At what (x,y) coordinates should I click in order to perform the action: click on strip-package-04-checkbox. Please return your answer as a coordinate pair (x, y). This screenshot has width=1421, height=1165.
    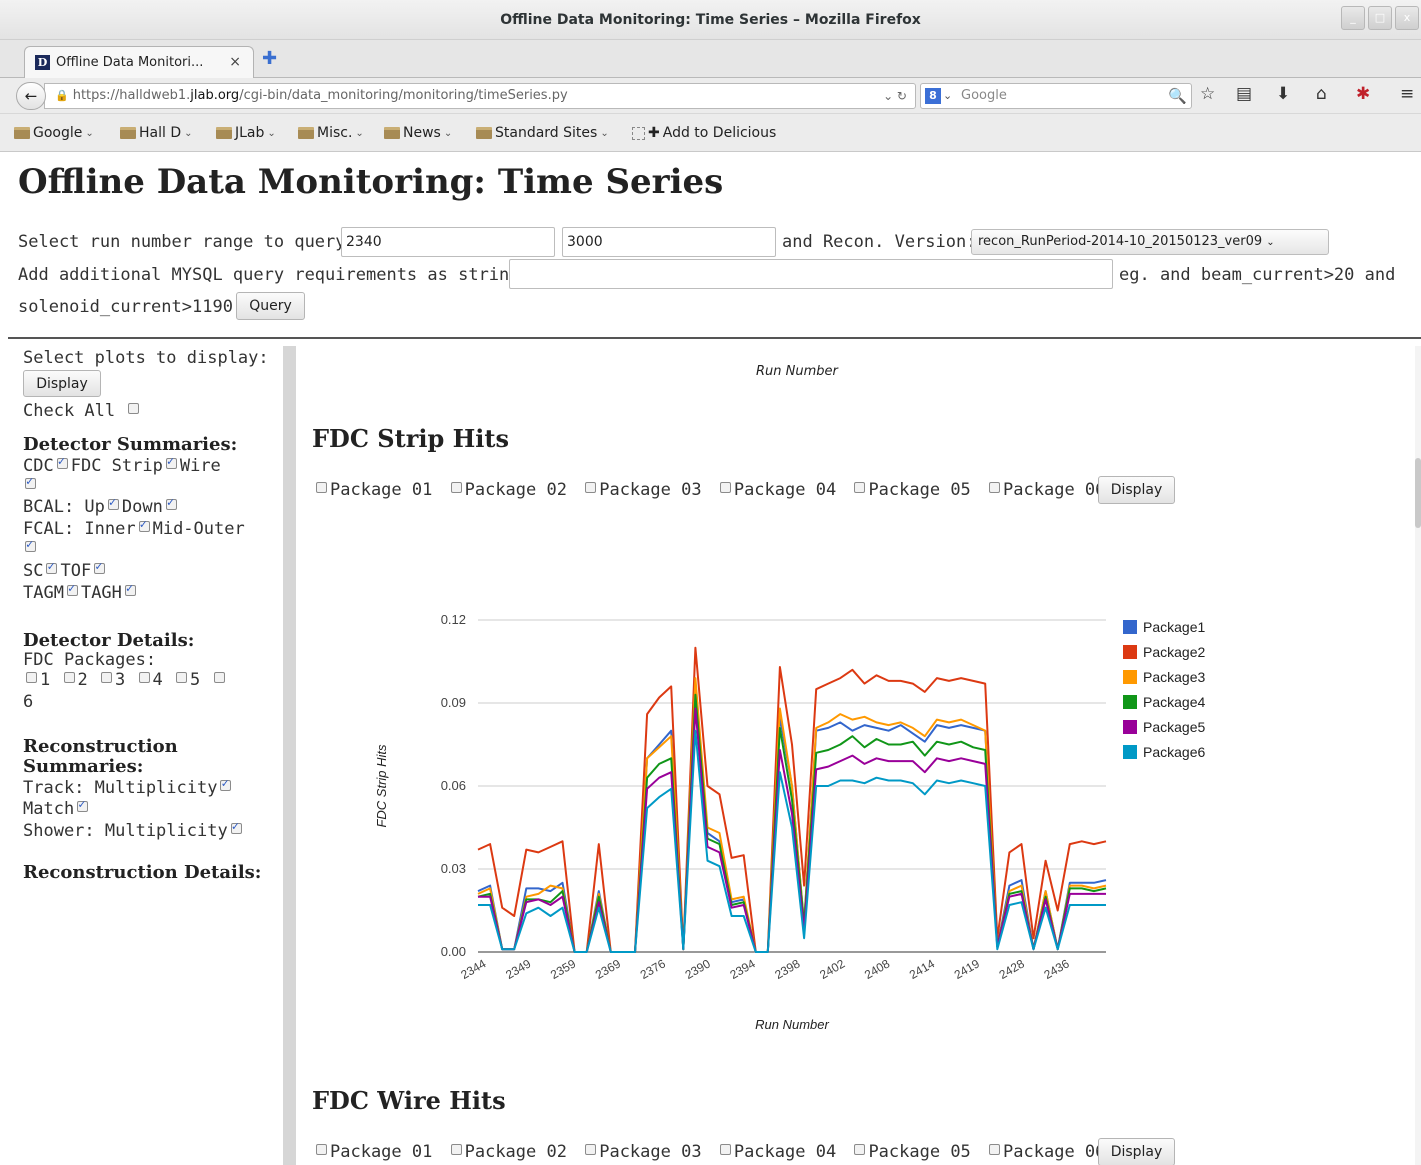
    Looking at the image, I should click on (725, 487).